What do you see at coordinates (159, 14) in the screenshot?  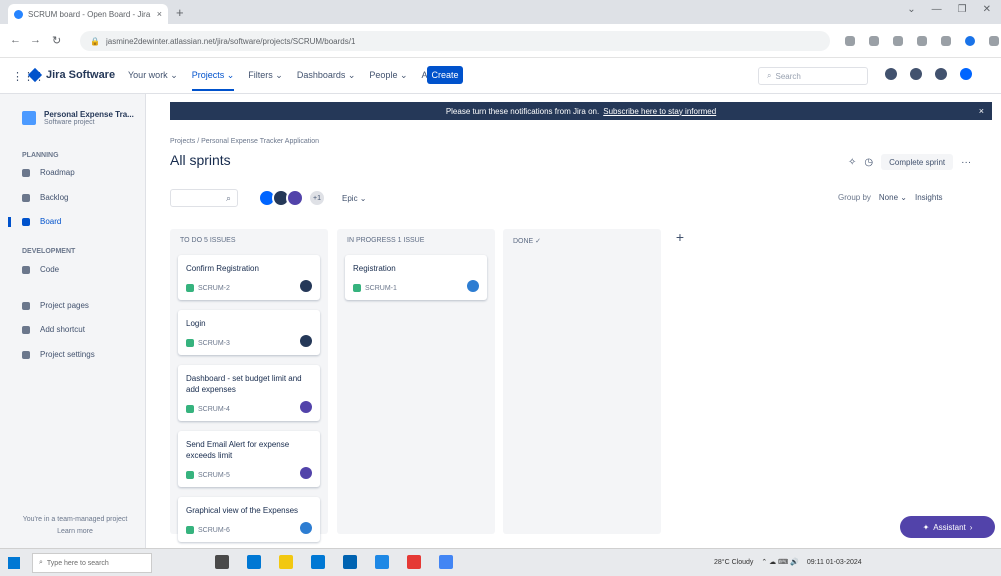 I see `tab-close-icon: ×` at bounding box center [159, 14].